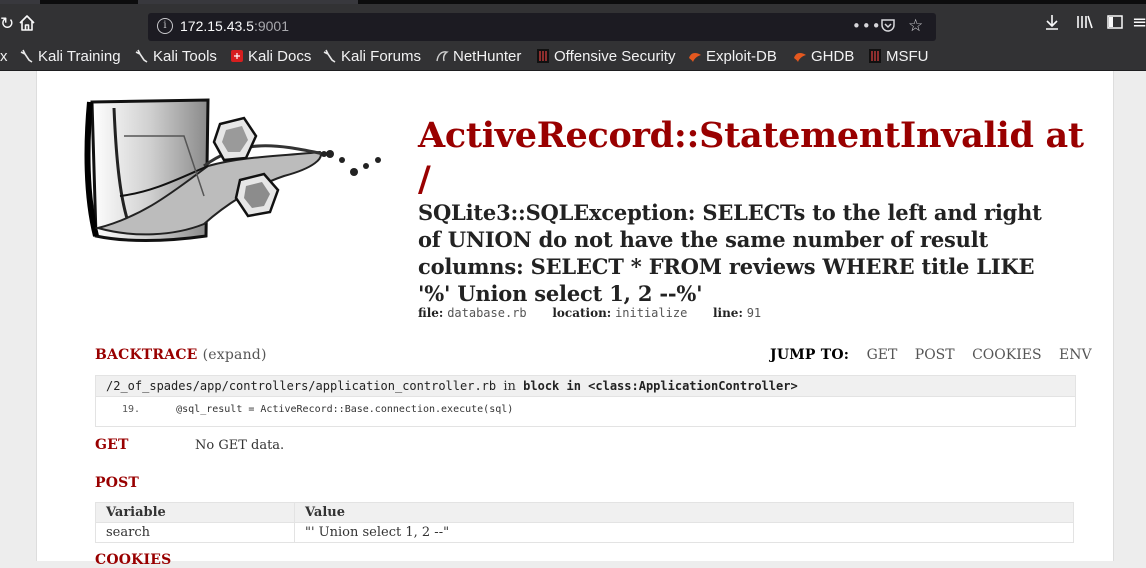 This screenshot has height=568, width=1146. What do you see at coordinates (1075, 355) in the screenshot?
I see `jump-link-env: ENV` at bounding box center [1075, 355].